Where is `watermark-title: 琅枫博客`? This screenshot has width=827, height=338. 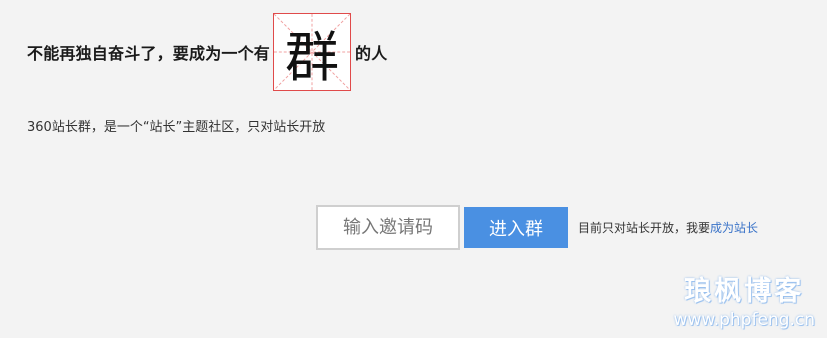
watermark-title: 琅枫博客 is located at coordinates (744, 291).